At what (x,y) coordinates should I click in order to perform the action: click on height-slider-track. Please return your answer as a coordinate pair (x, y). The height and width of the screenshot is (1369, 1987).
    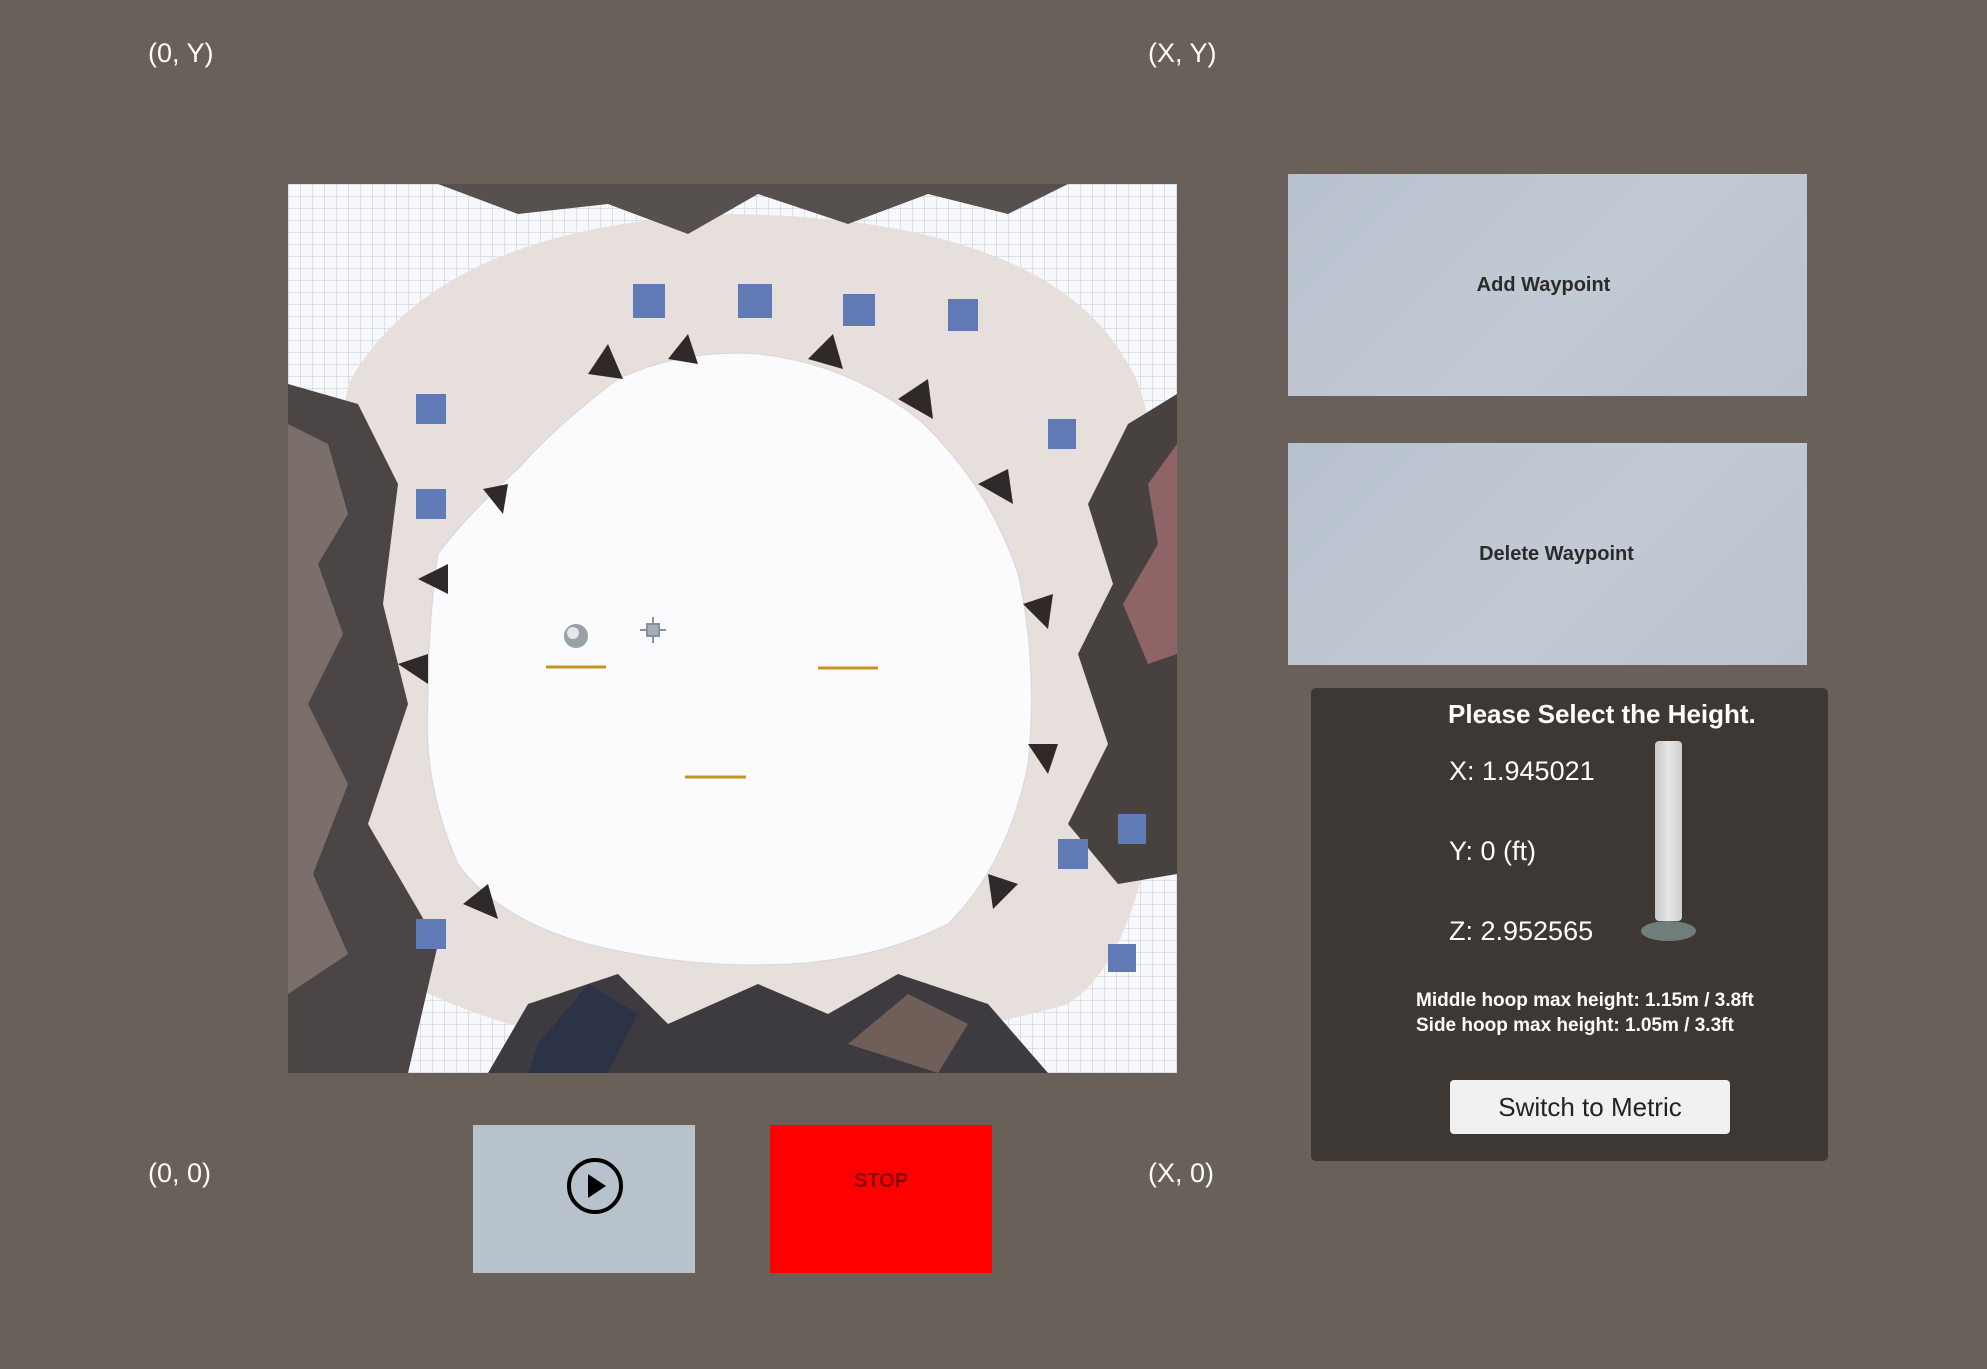
    Looking at the image, I should click on (1668, 831).